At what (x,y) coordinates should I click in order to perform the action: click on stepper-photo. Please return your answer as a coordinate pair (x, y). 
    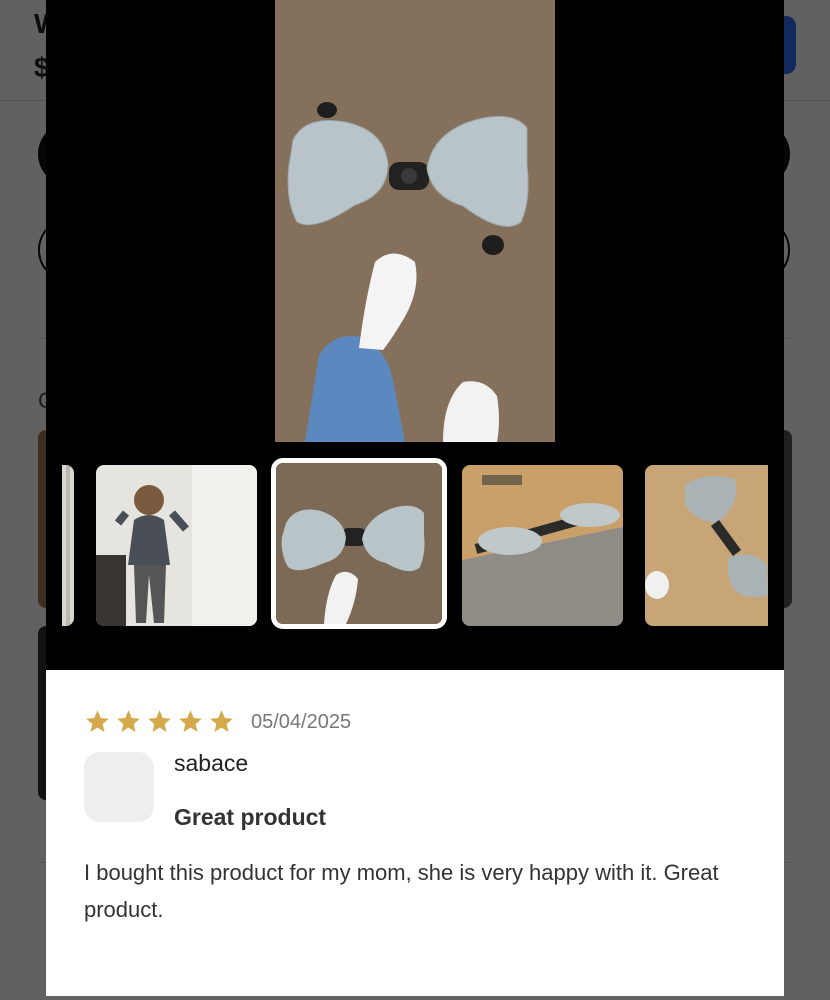
    Looking at the image, I should click on (415, 221).